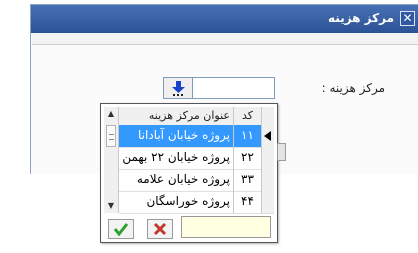  Describe the element at coordinates (111, 160) in the screenshot. I see `vertical-scrollbar: ▲ ▼` at that location.